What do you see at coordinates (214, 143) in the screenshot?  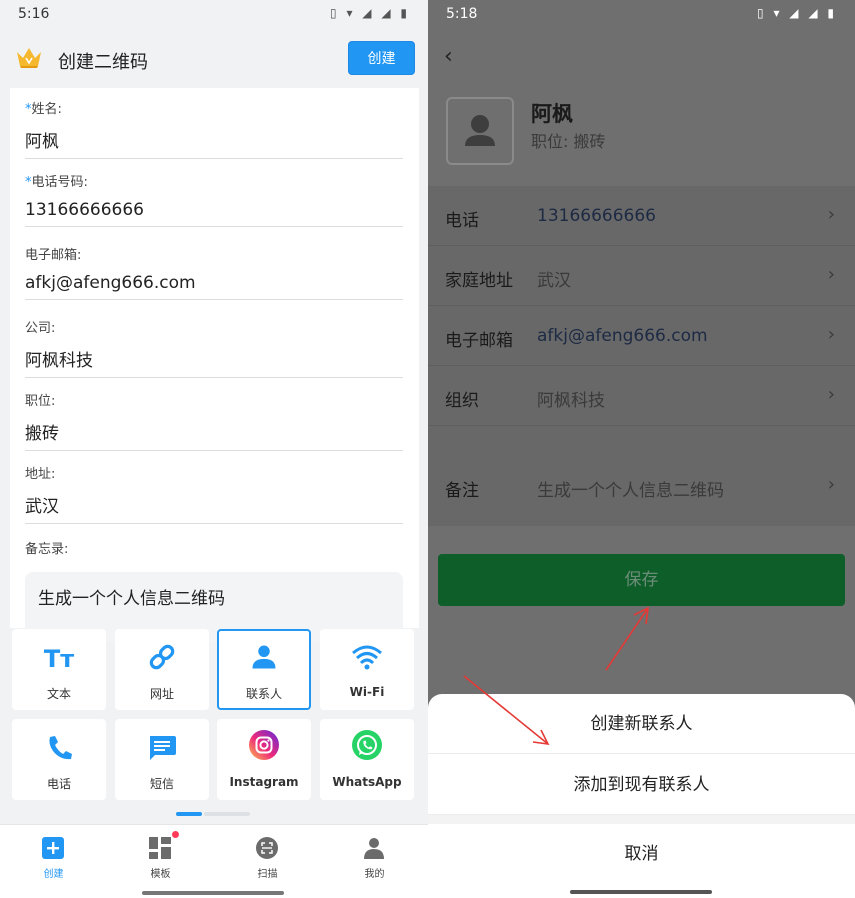 I see `name-input: 阿枫` at bounding box center [214, 143].